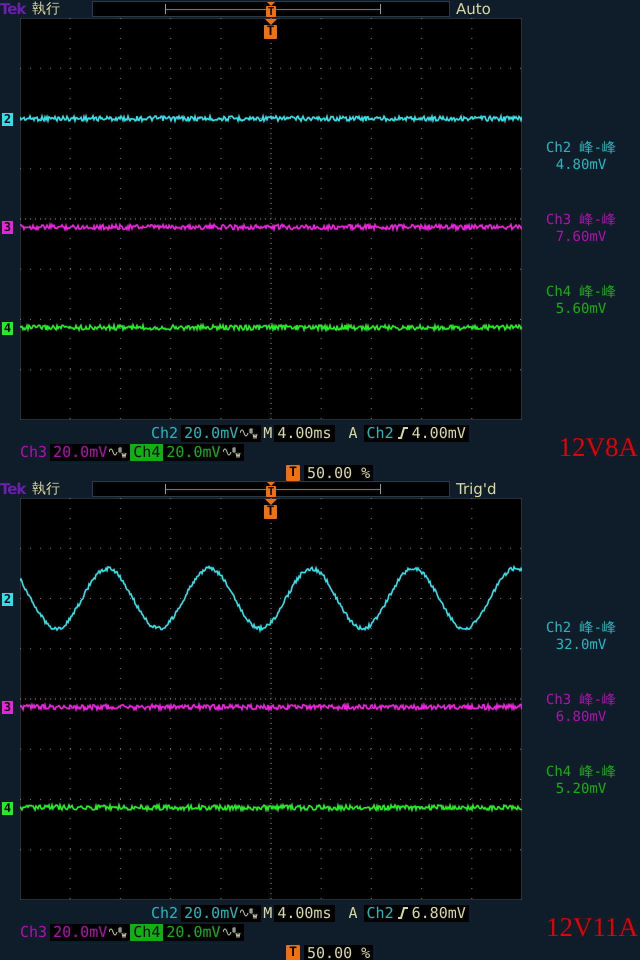 This screenshot has height=960, width=640. I want to click on trigger-setting: Ch2 4.00mV, so click(416, 433).